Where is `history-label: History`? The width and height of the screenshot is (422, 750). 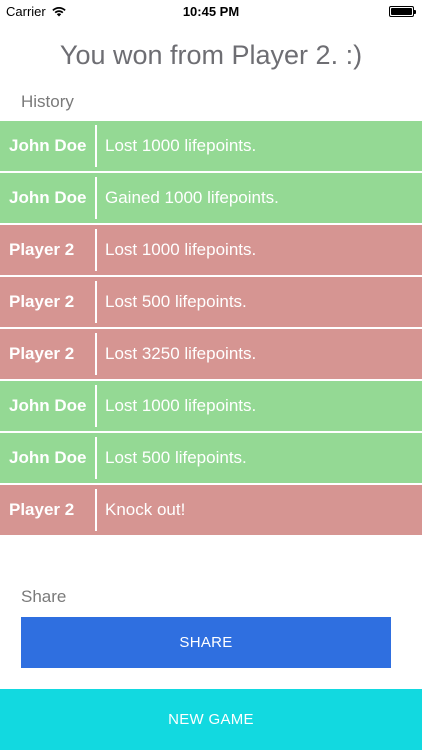
history-label: History is located at coordinates (47, 101).